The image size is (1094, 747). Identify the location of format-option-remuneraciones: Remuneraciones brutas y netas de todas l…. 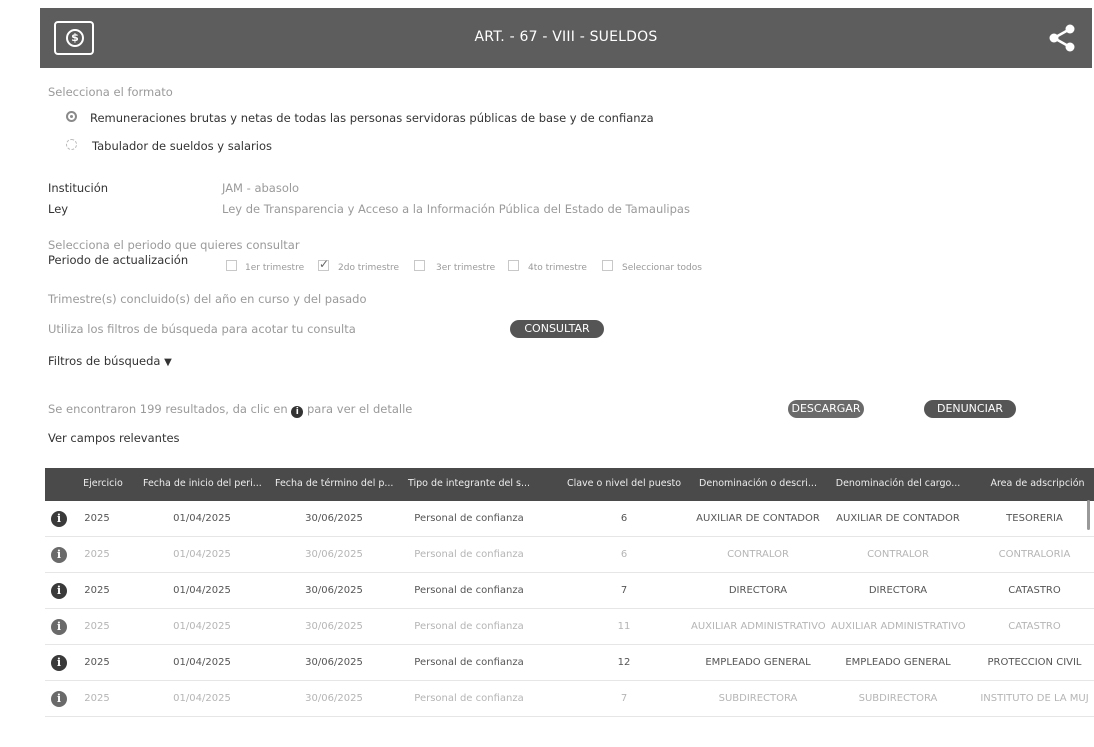
(372, 118).